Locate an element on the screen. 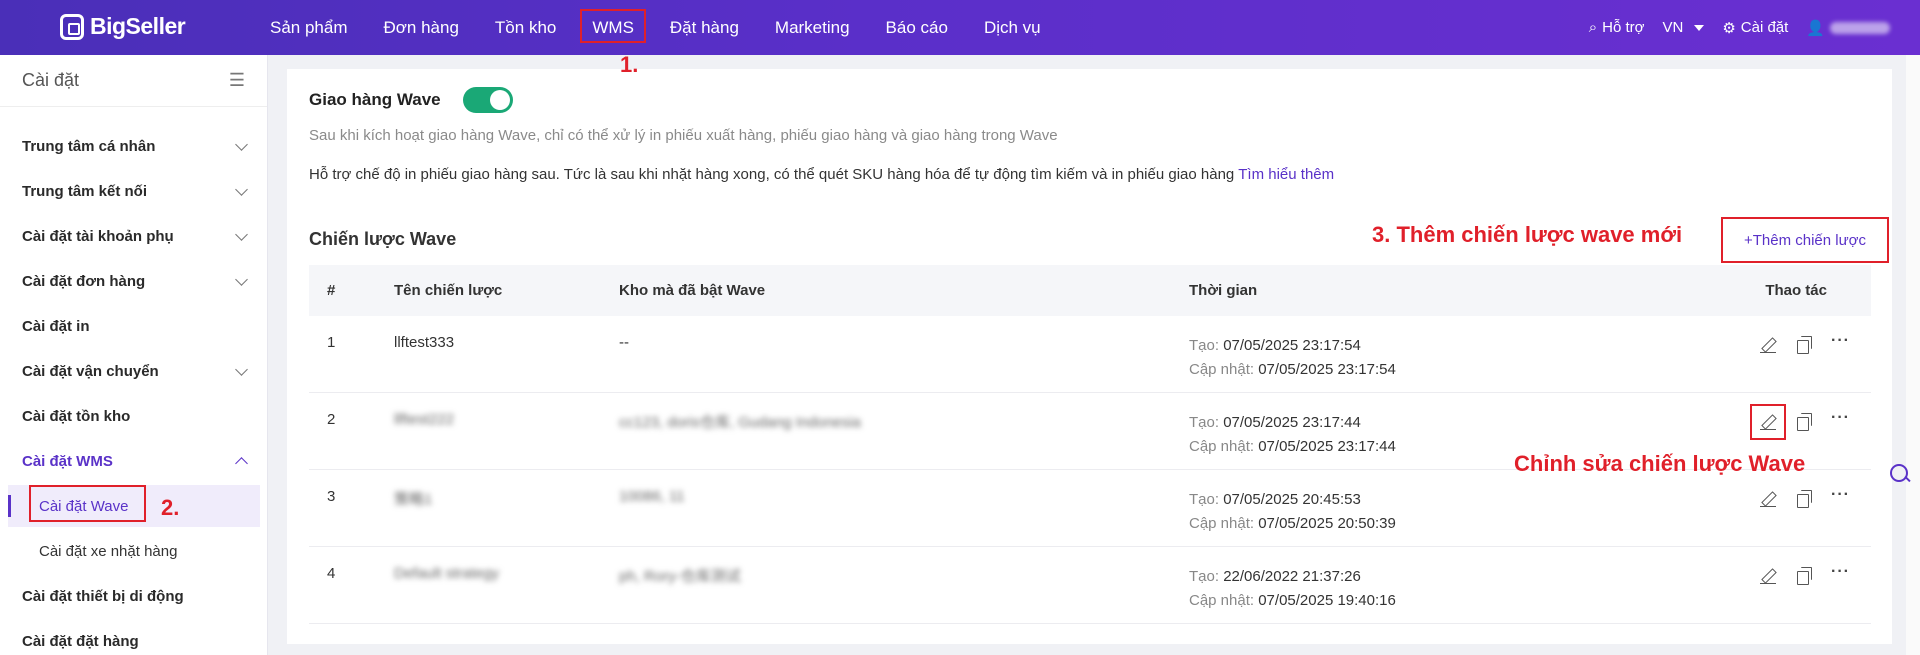 This screenshot has width=1920, height=655. wave-shipping-toggle-row: Giao hàng Wave is located at coordinates (411, 100).